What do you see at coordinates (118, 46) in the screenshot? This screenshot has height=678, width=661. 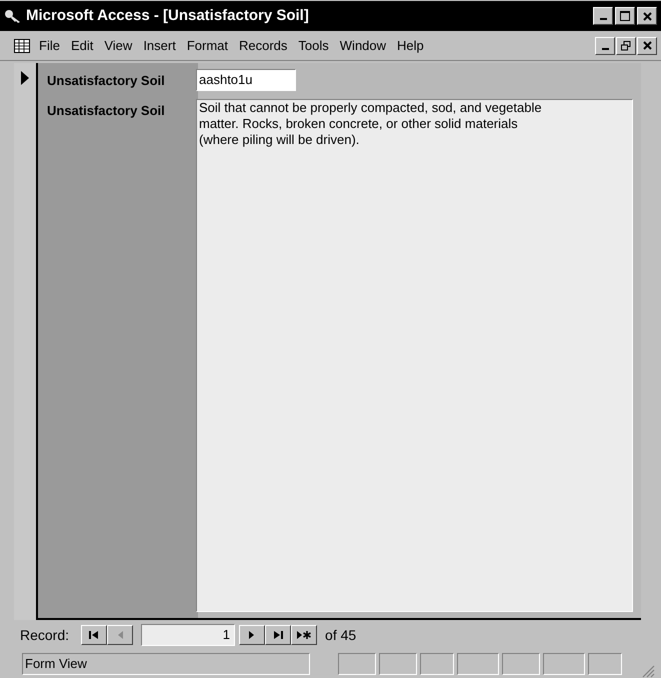 I see `menu-item: View` at bounding box center [118, 46].